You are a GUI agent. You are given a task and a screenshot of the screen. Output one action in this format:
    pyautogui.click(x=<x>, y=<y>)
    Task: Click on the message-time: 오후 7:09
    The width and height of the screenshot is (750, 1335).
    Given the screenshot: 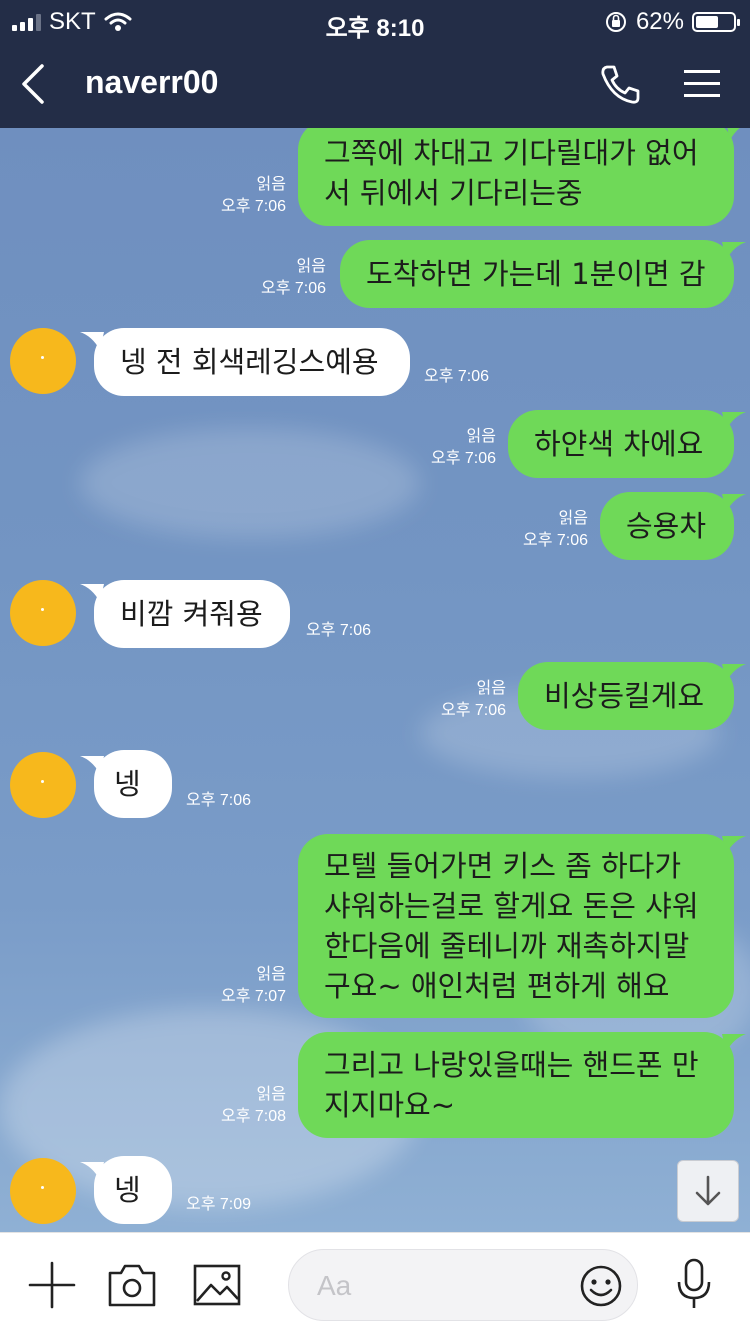 What is the action you would take?
    pyautogui.click(x=219, y=1204)
    